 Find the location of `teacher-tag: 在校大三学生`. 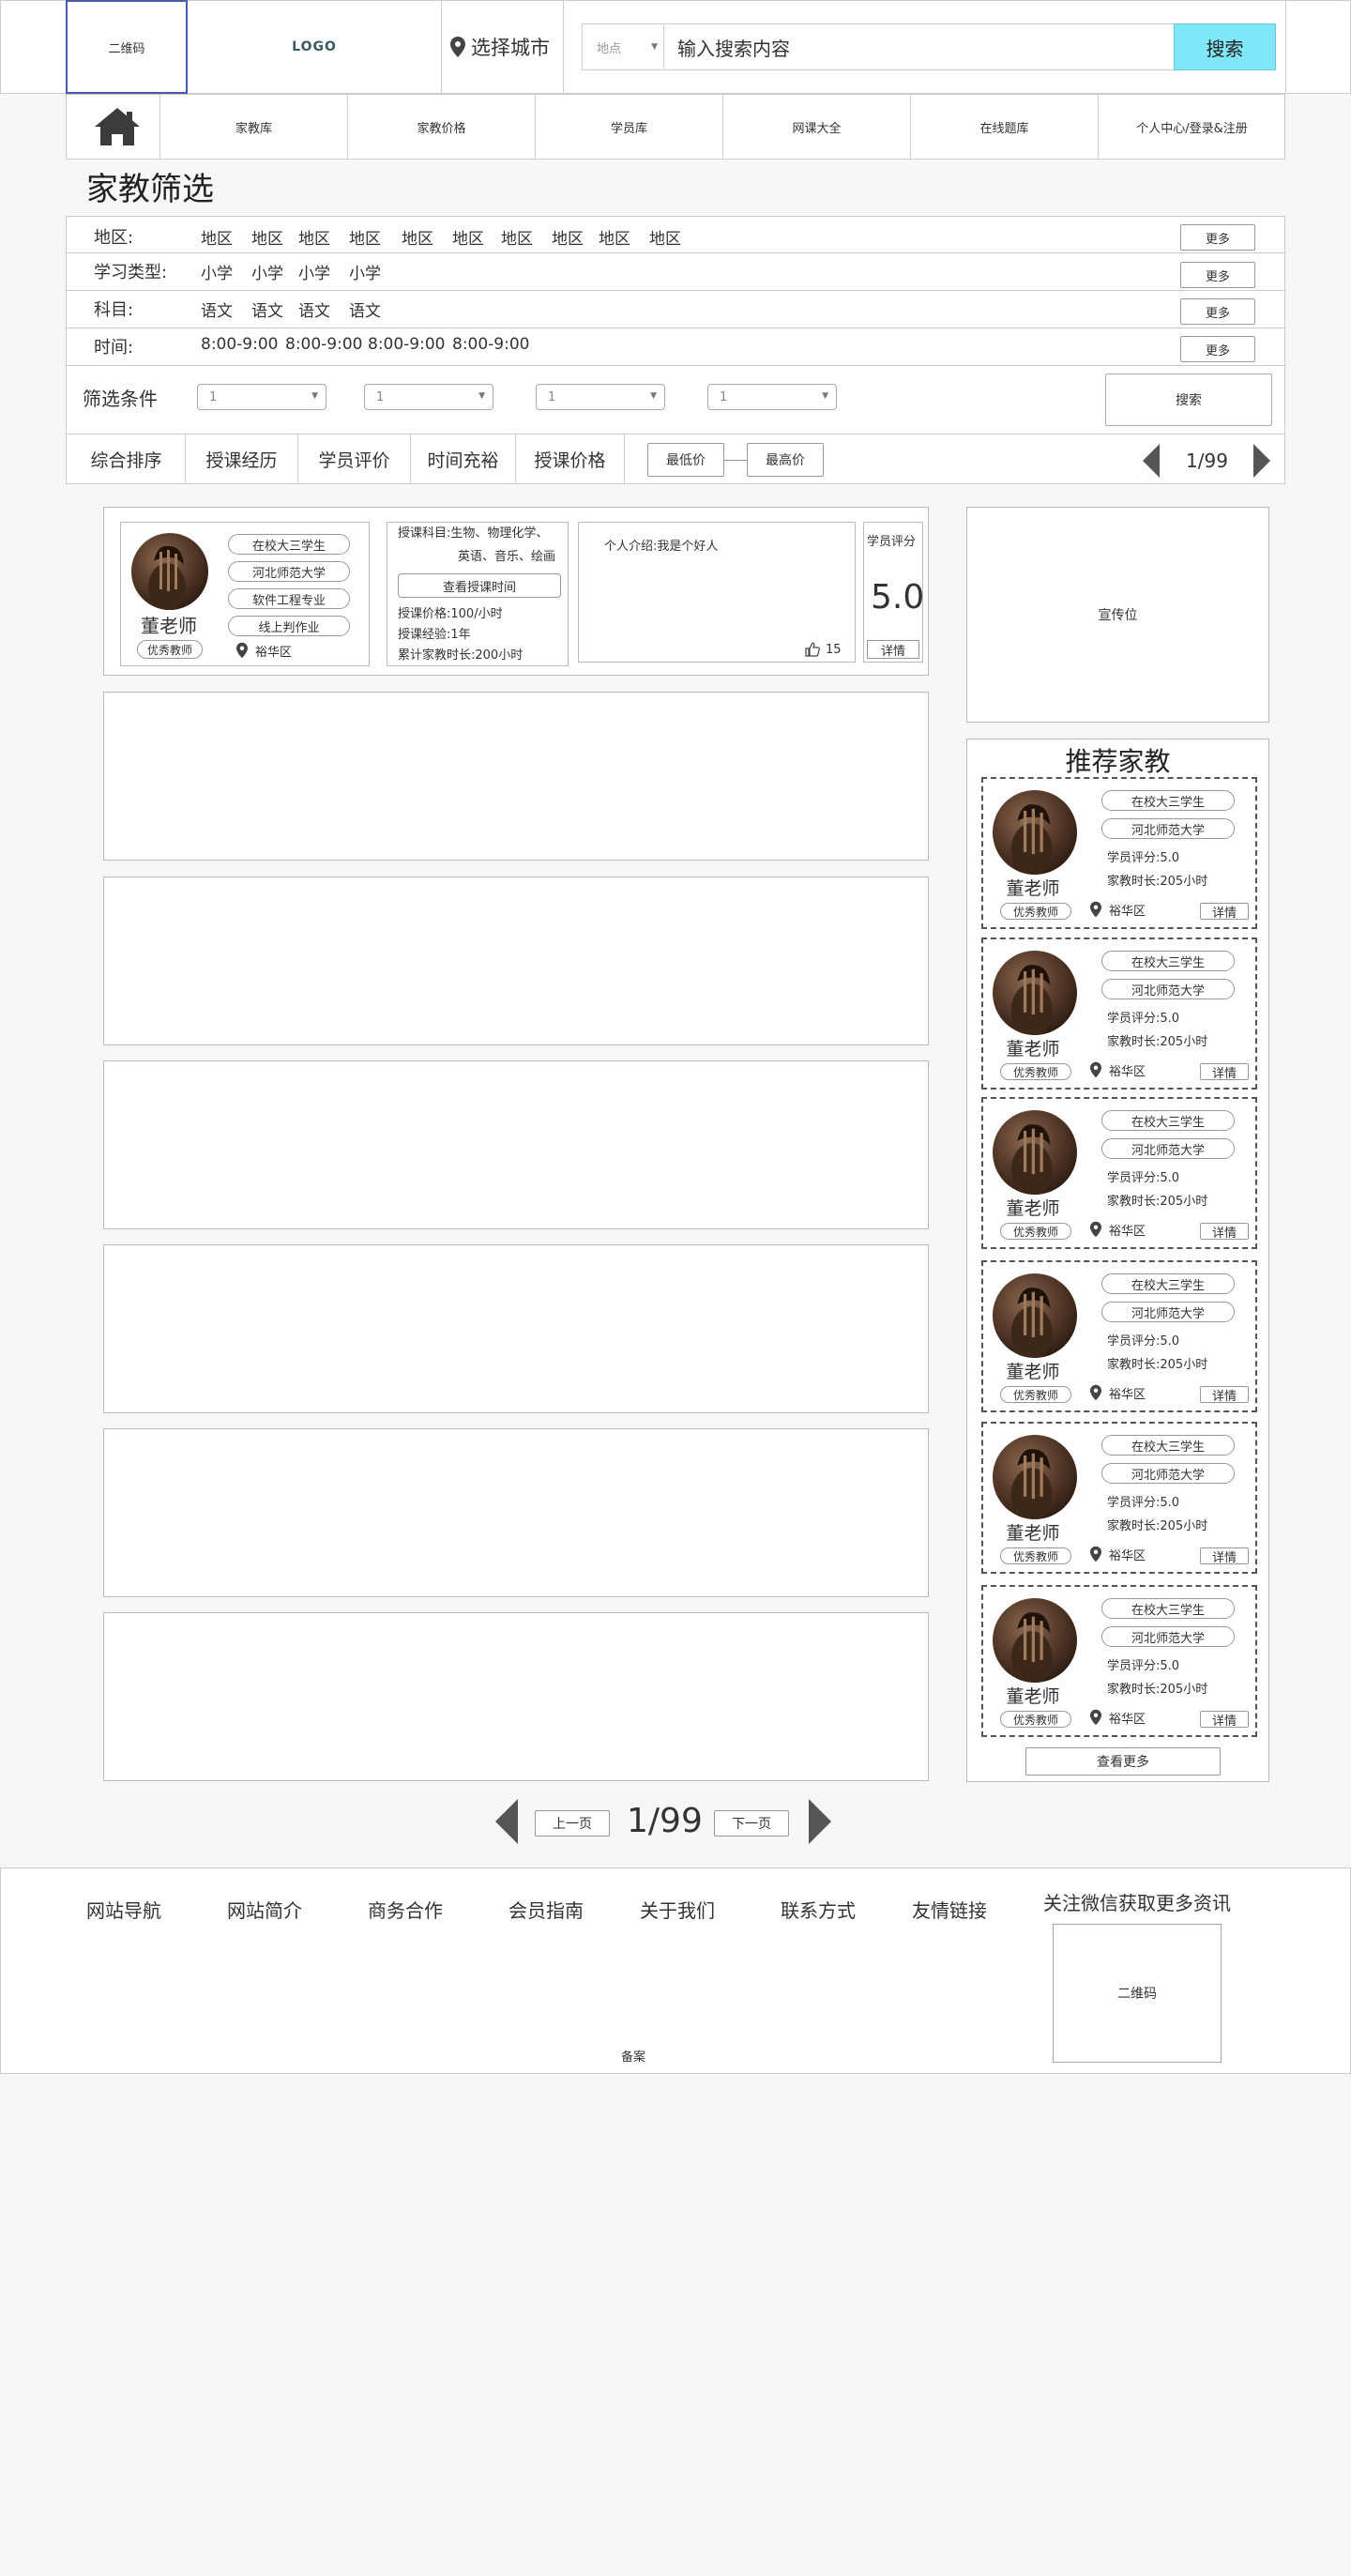

teacher-tag: 在校大三学生 is located at coordinates (289, 544).